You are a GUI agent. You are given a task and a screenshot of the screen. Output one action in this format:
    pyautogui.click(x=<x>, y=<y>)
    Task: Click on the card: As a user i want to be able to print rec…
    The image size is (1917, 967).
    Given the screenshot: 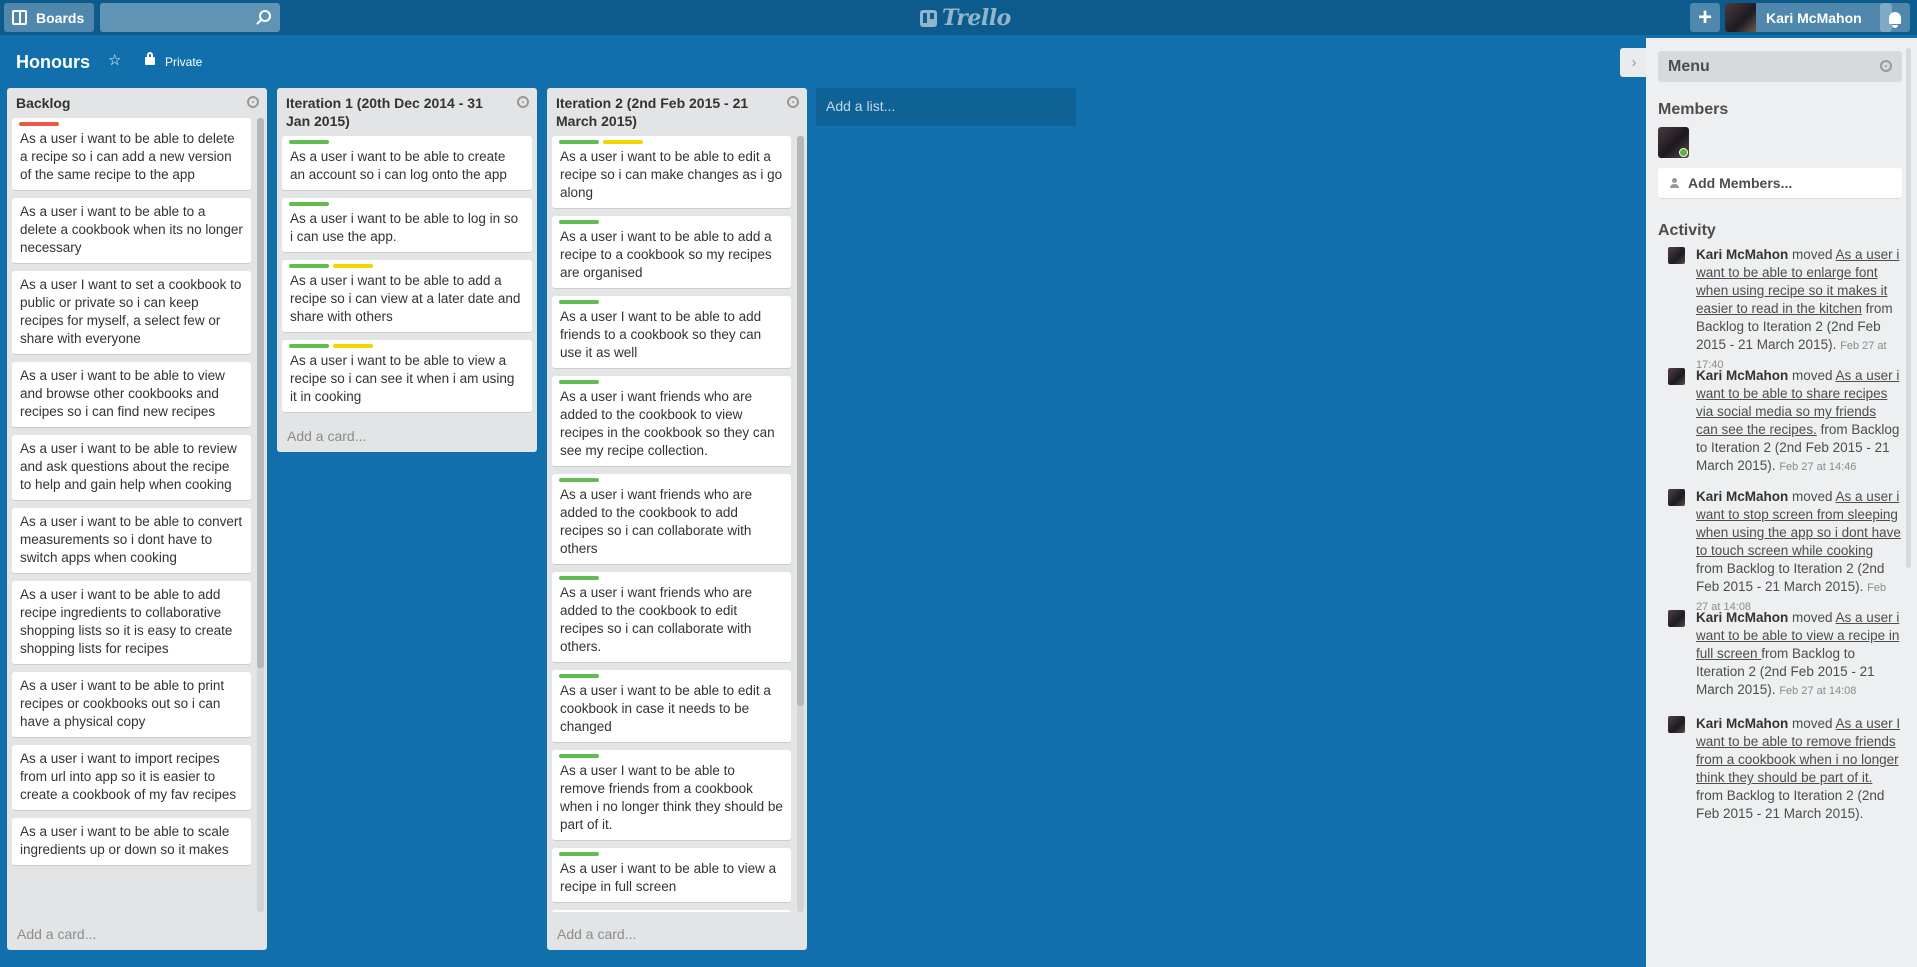 What is the action you would take?
    pyautogui.click(x=131, y=705)
    